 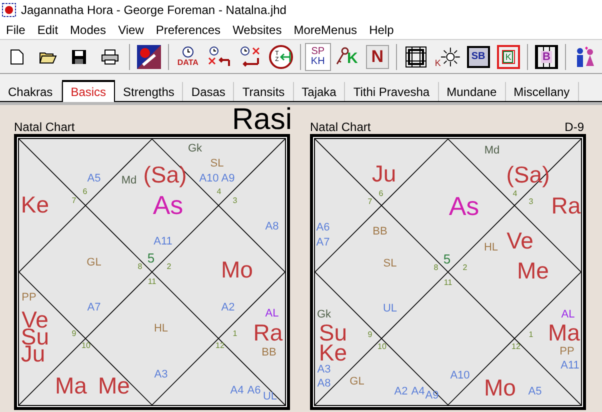 I want to click on menu-item: File, so click(x=16, y=29).